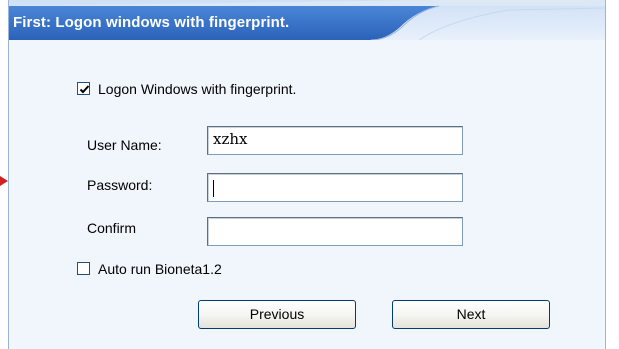  Describe the element at coordinates (213, 188) in the screenshot. I see `text-caret` at that location.